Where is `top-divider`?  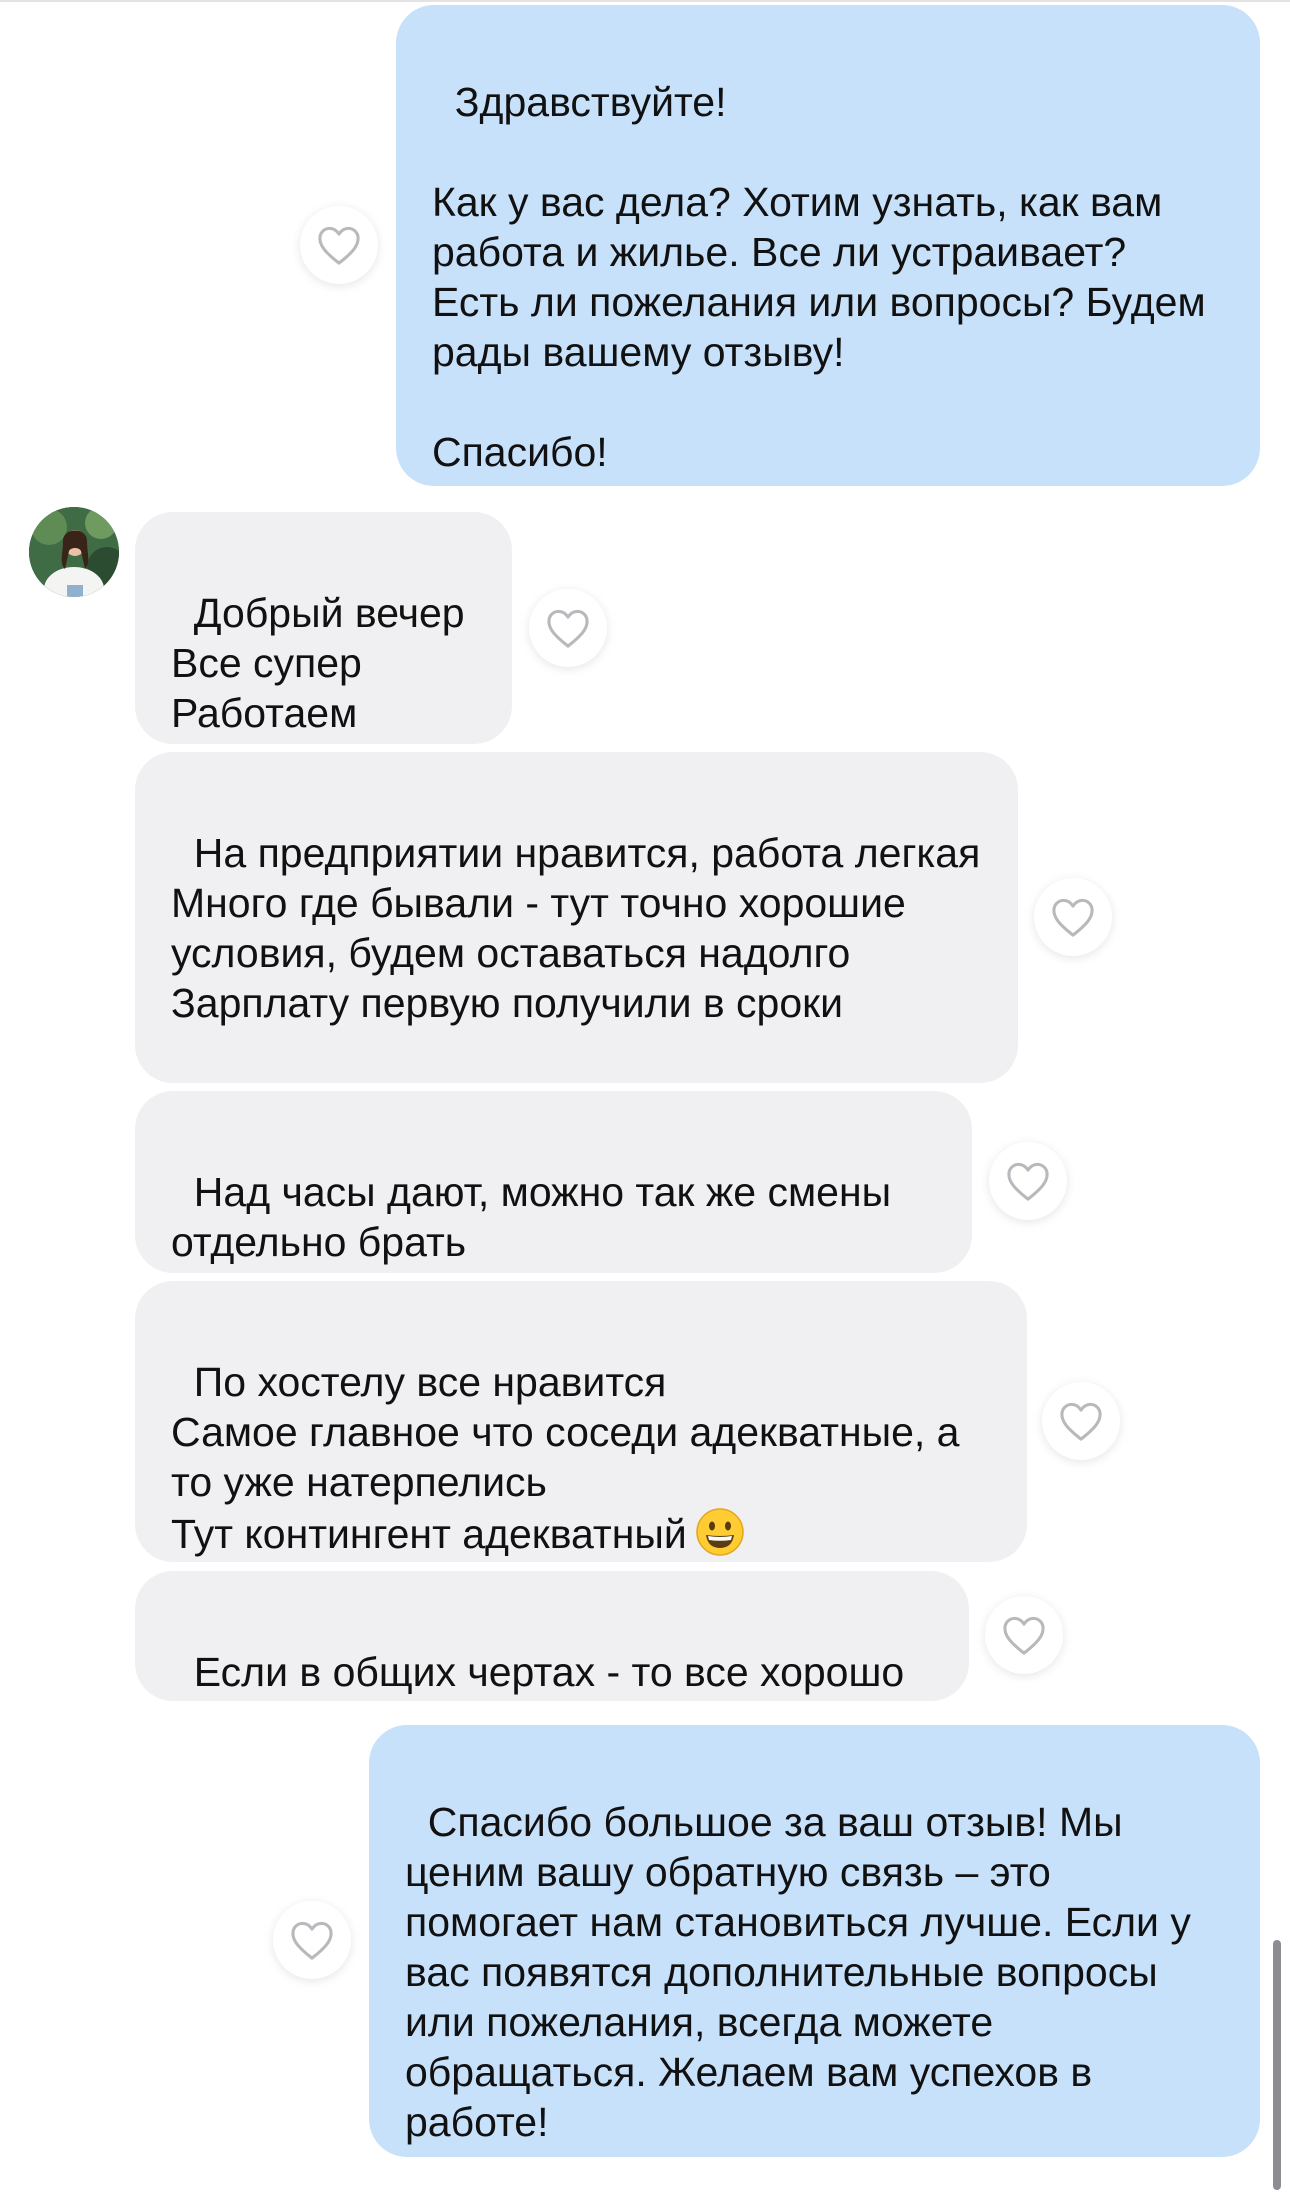 top-divider is located at coordinates (645, 1).